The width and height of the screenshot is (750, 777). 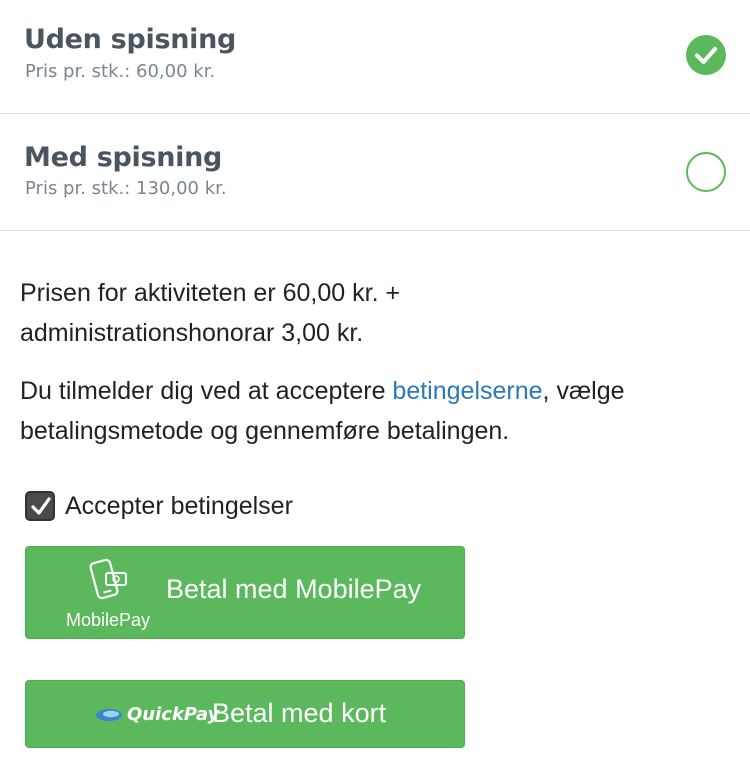 What do you see at coordinates (120, 71) in the screenshot?
I see `option-price: Pris pr. stk.: 60,00 kr.` at bounding box center [120, 71].